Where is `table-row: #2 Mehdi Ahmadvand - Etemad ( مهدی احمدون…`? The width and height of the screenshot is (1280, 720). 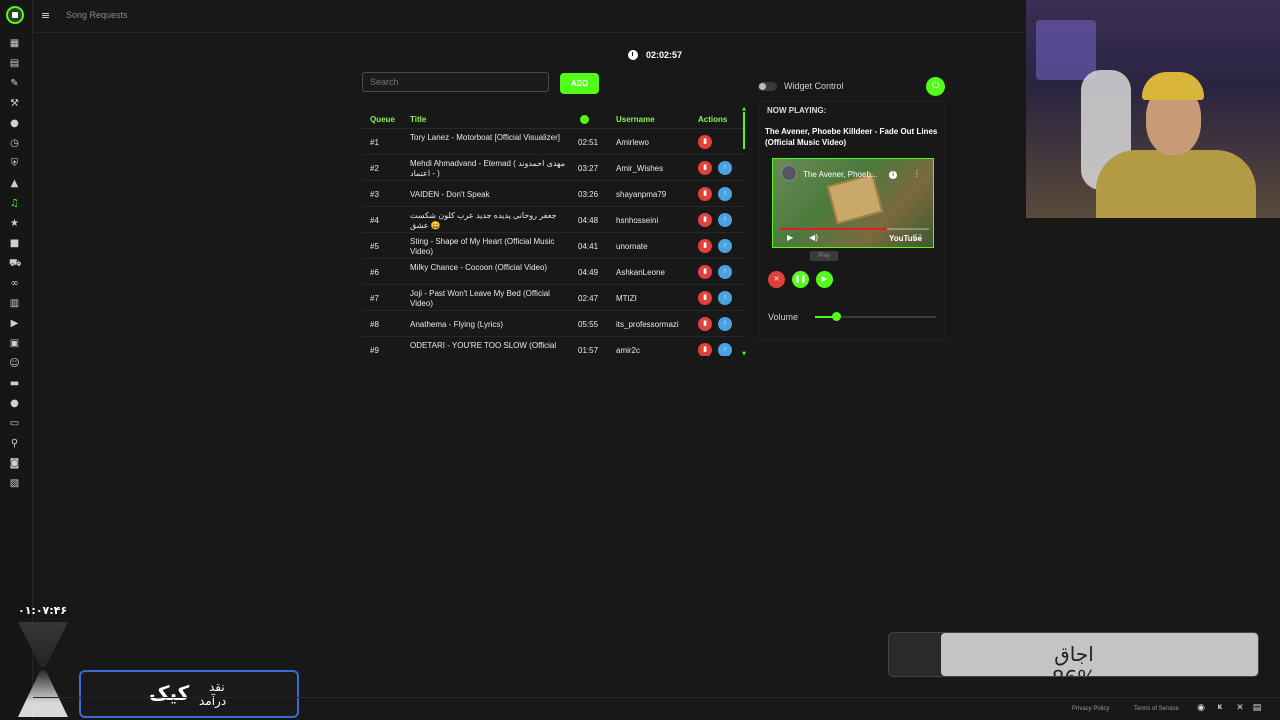 table-row: #2 Mehdi Ahmadvand - Etemad ( مهدی احمدون… is located at coordinates (554, 168).